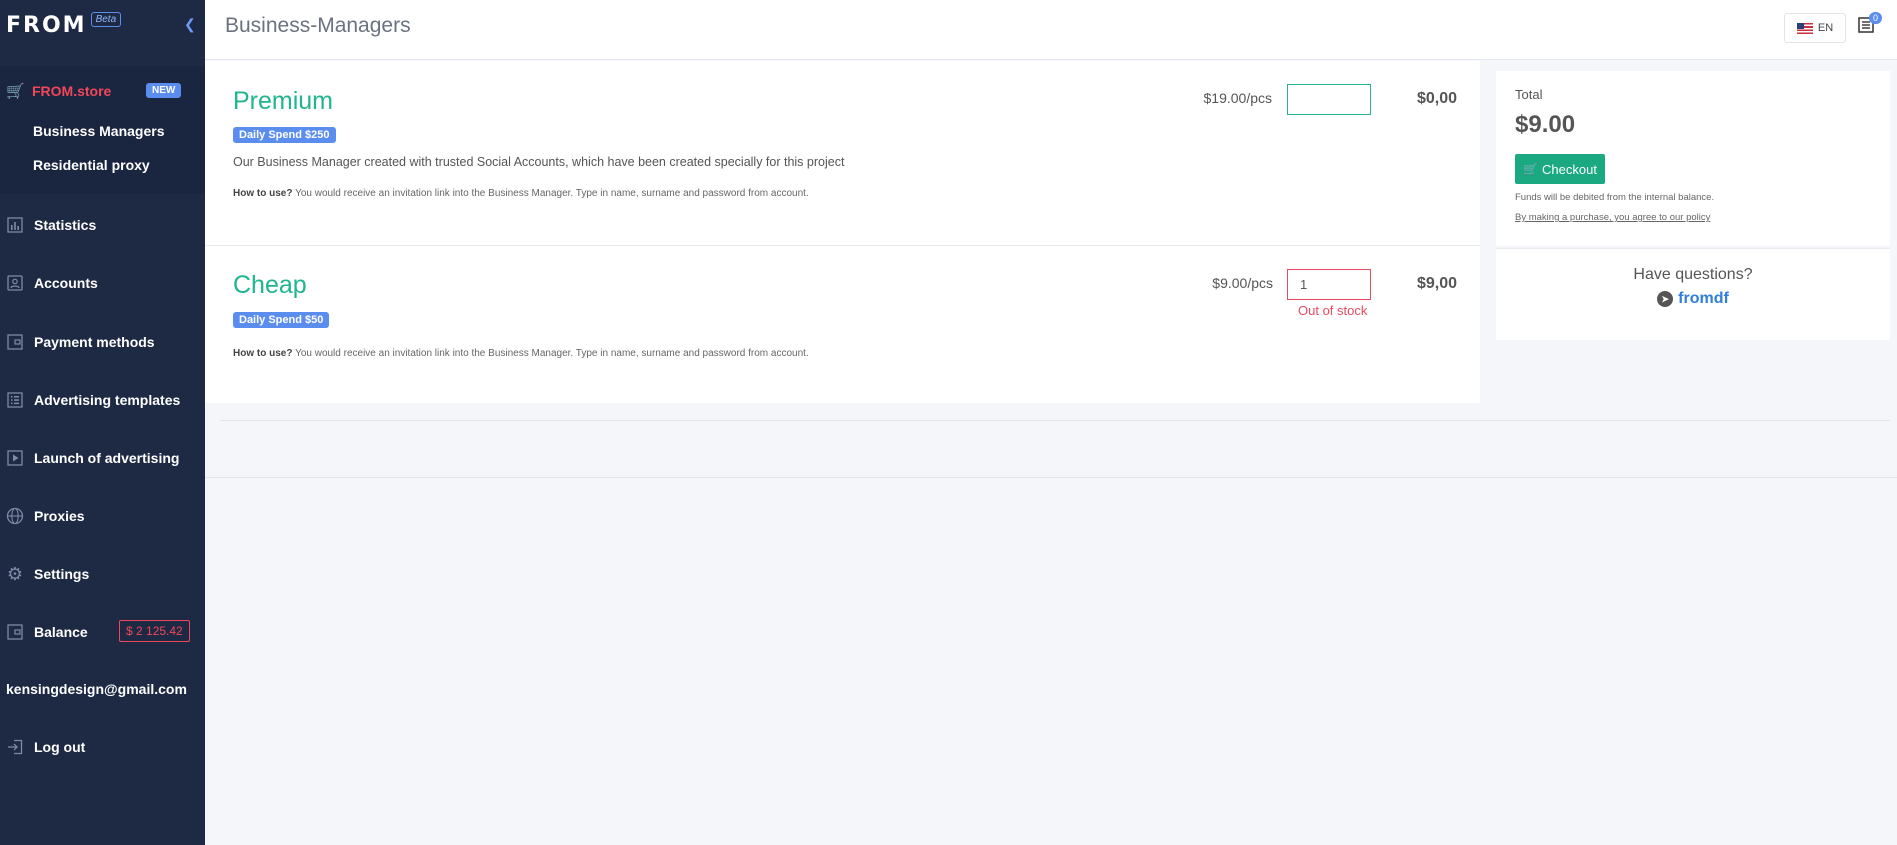 The image size is (1897, 845). Describe the element at coordinates (15, 400) in the screenshot. I see `list-icon` at that location.